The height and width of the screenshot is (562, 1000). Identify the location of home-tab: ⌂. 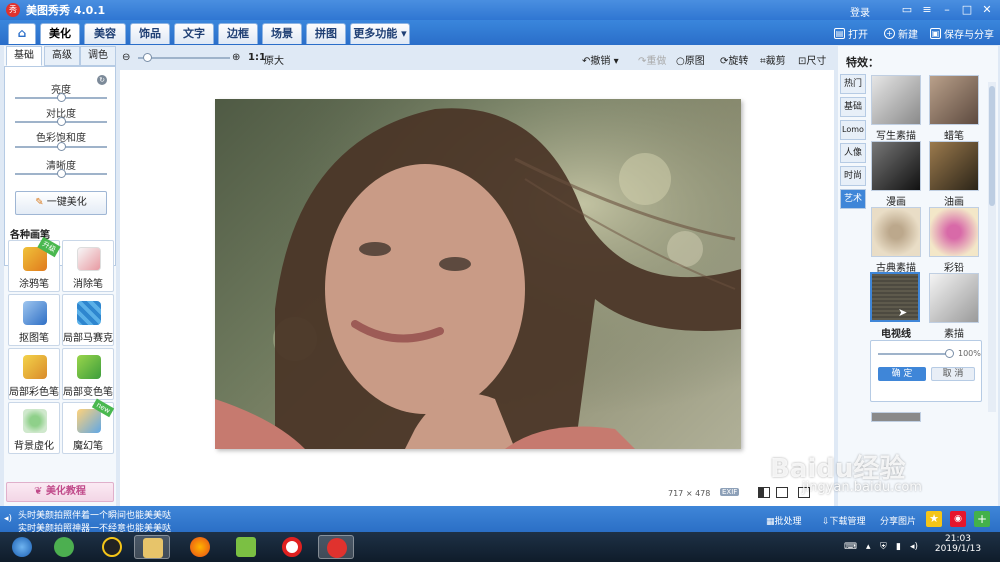
(22, 33).